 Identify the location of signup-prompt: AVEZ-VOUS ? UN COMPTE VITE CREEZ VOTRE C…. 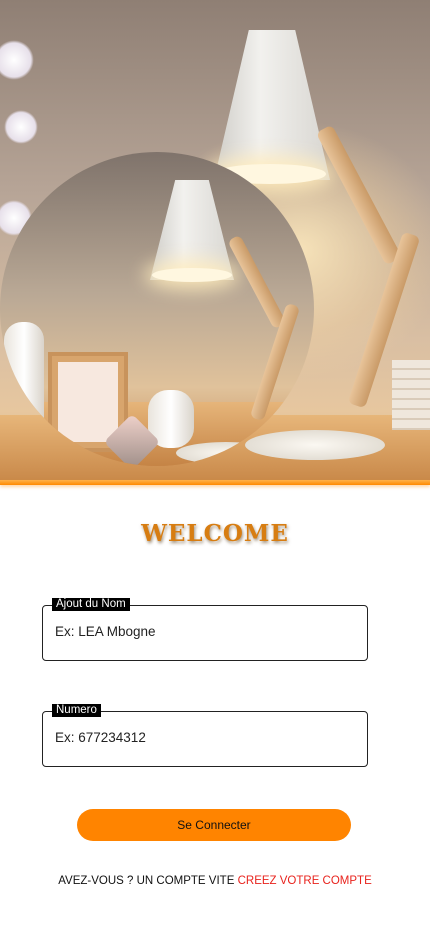
(215, 881).